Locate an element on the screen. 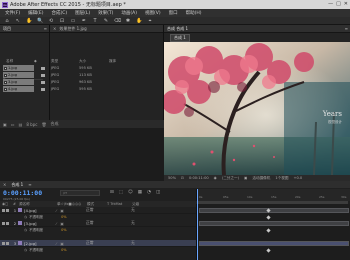 This screenshot has width=350, height=260. rectangle-tool-icon: ▭ is located at coordinates (73, 21).